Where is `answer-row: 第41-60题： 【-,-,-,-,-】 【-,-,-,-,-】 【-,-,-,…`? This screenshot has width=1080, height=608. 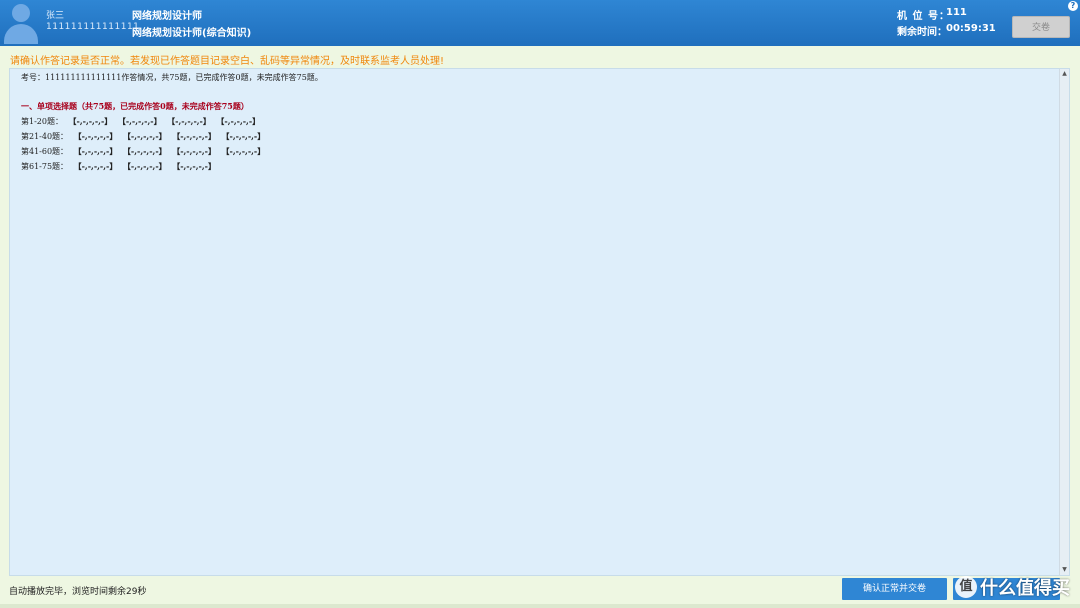
answer-row: 第41-60题： 【-,-,-,-,-】 【-,-,-,-,-】 【-,-,-,… is located at coordinates (143, 151).